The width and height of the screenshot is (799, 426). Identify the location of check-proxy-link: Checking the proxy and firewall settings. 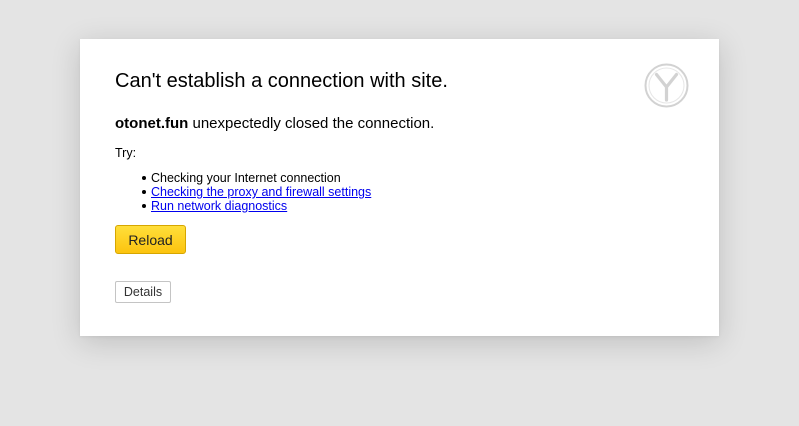
(261, 192).